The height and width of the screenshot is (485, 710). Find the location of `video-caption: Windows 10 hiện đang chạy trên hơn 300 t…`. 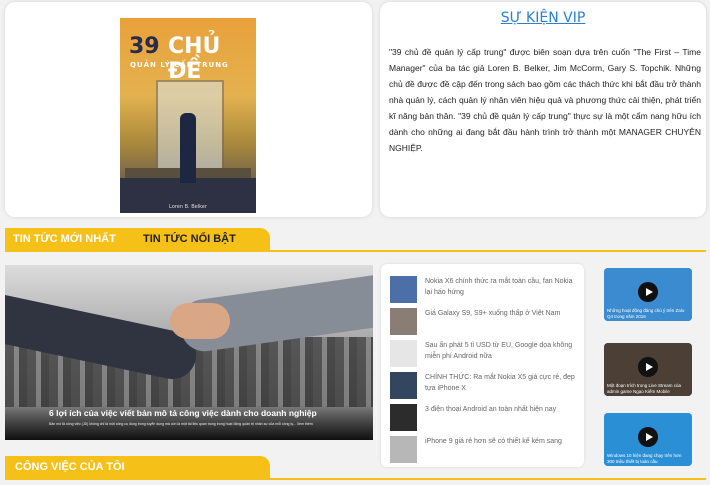

video-caption: Windows 10 hiện đang chạy trên hơn 300 t… is located at coordinates (644, 458).